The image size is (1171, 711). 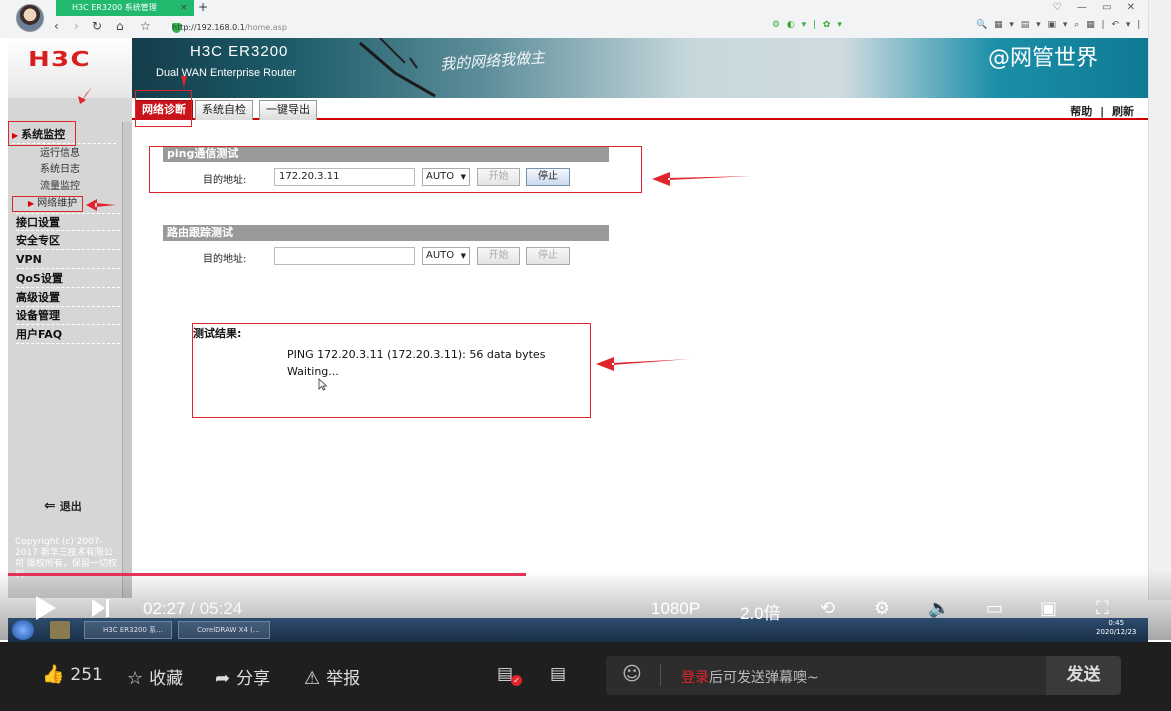 What do you see at coordinates (660, 675) in the screenshot?
I see `input-divider` at bounding box center [660, 675].